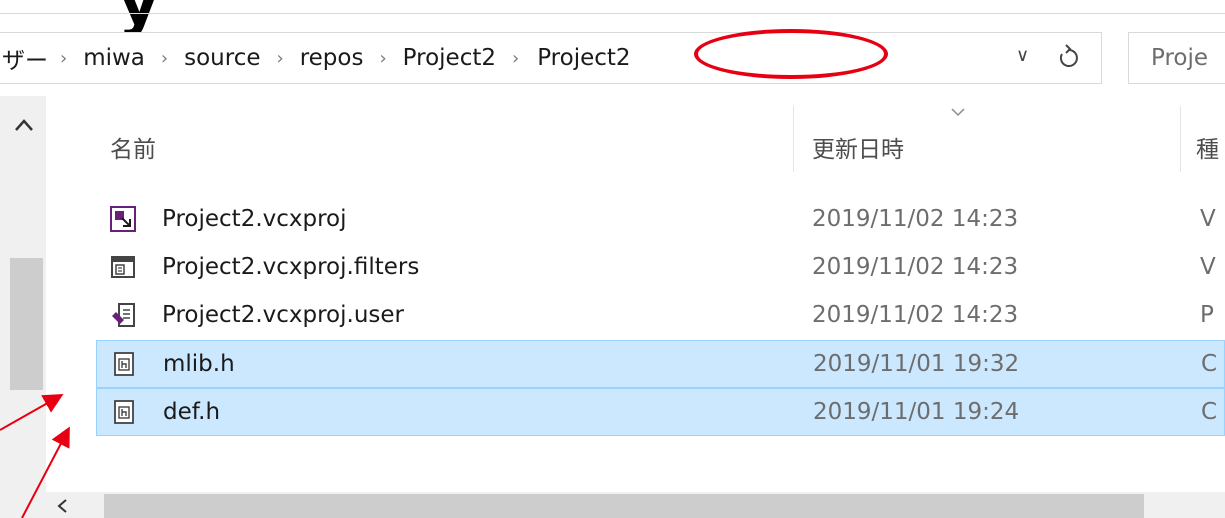 The height and width of the screenshot is (518, 1225). I want to click on column-header-date: 更新日時, so click(858, 147).